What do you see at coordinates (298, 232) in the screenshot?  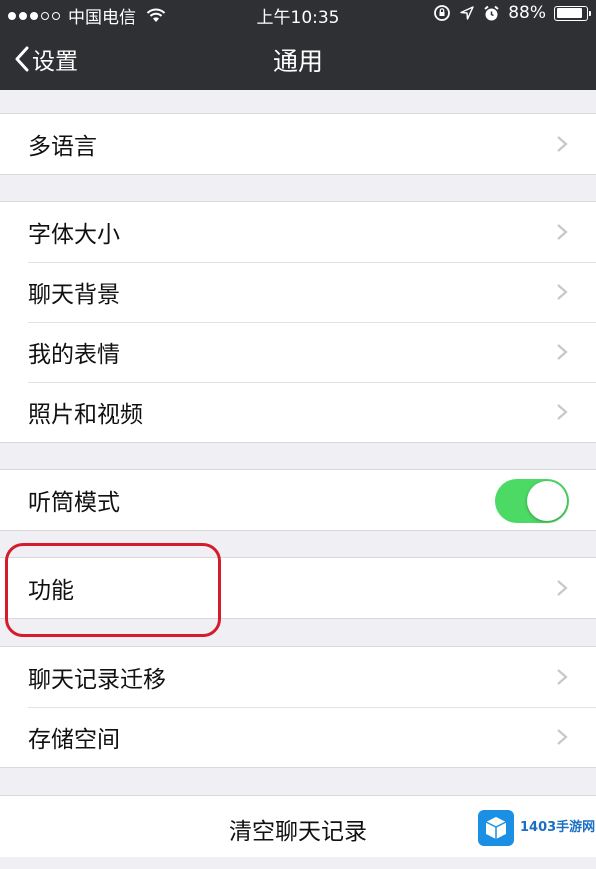 I see `row-font-size: 字体大小` at bounding box center [298, 232].